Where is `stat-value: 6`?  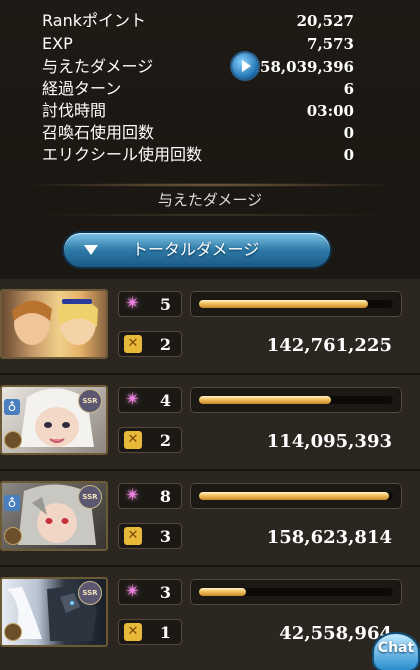 stat-value: 6 is located at coordinates (348, 89).